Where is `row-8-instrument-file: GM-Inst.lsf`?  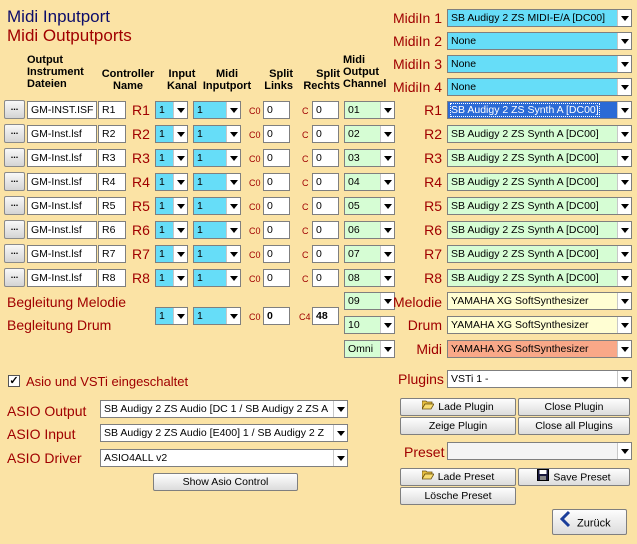 row-8-instrument-file: GM-Inst.lsf is located at coordinates (62, 278).